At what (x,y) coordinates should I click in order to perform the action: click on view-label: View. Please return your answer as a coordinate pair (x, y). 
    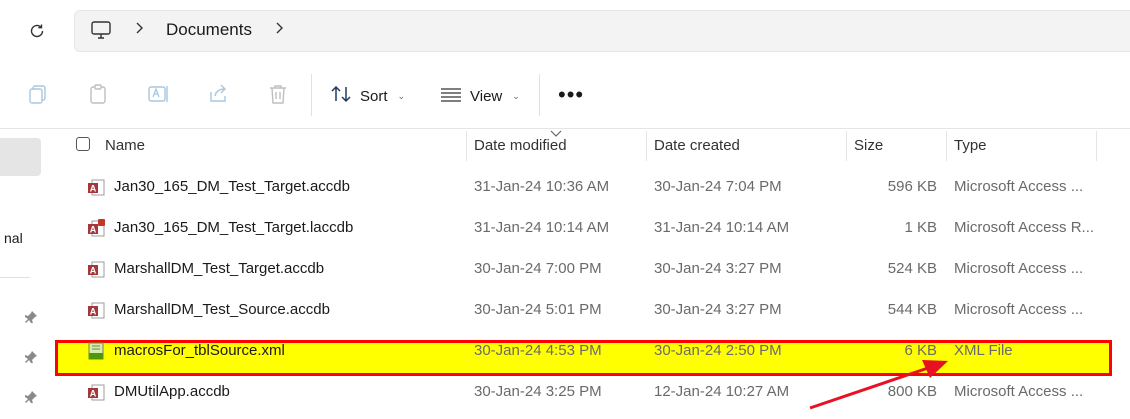
    Looking at the image, I should click on (486, 96).